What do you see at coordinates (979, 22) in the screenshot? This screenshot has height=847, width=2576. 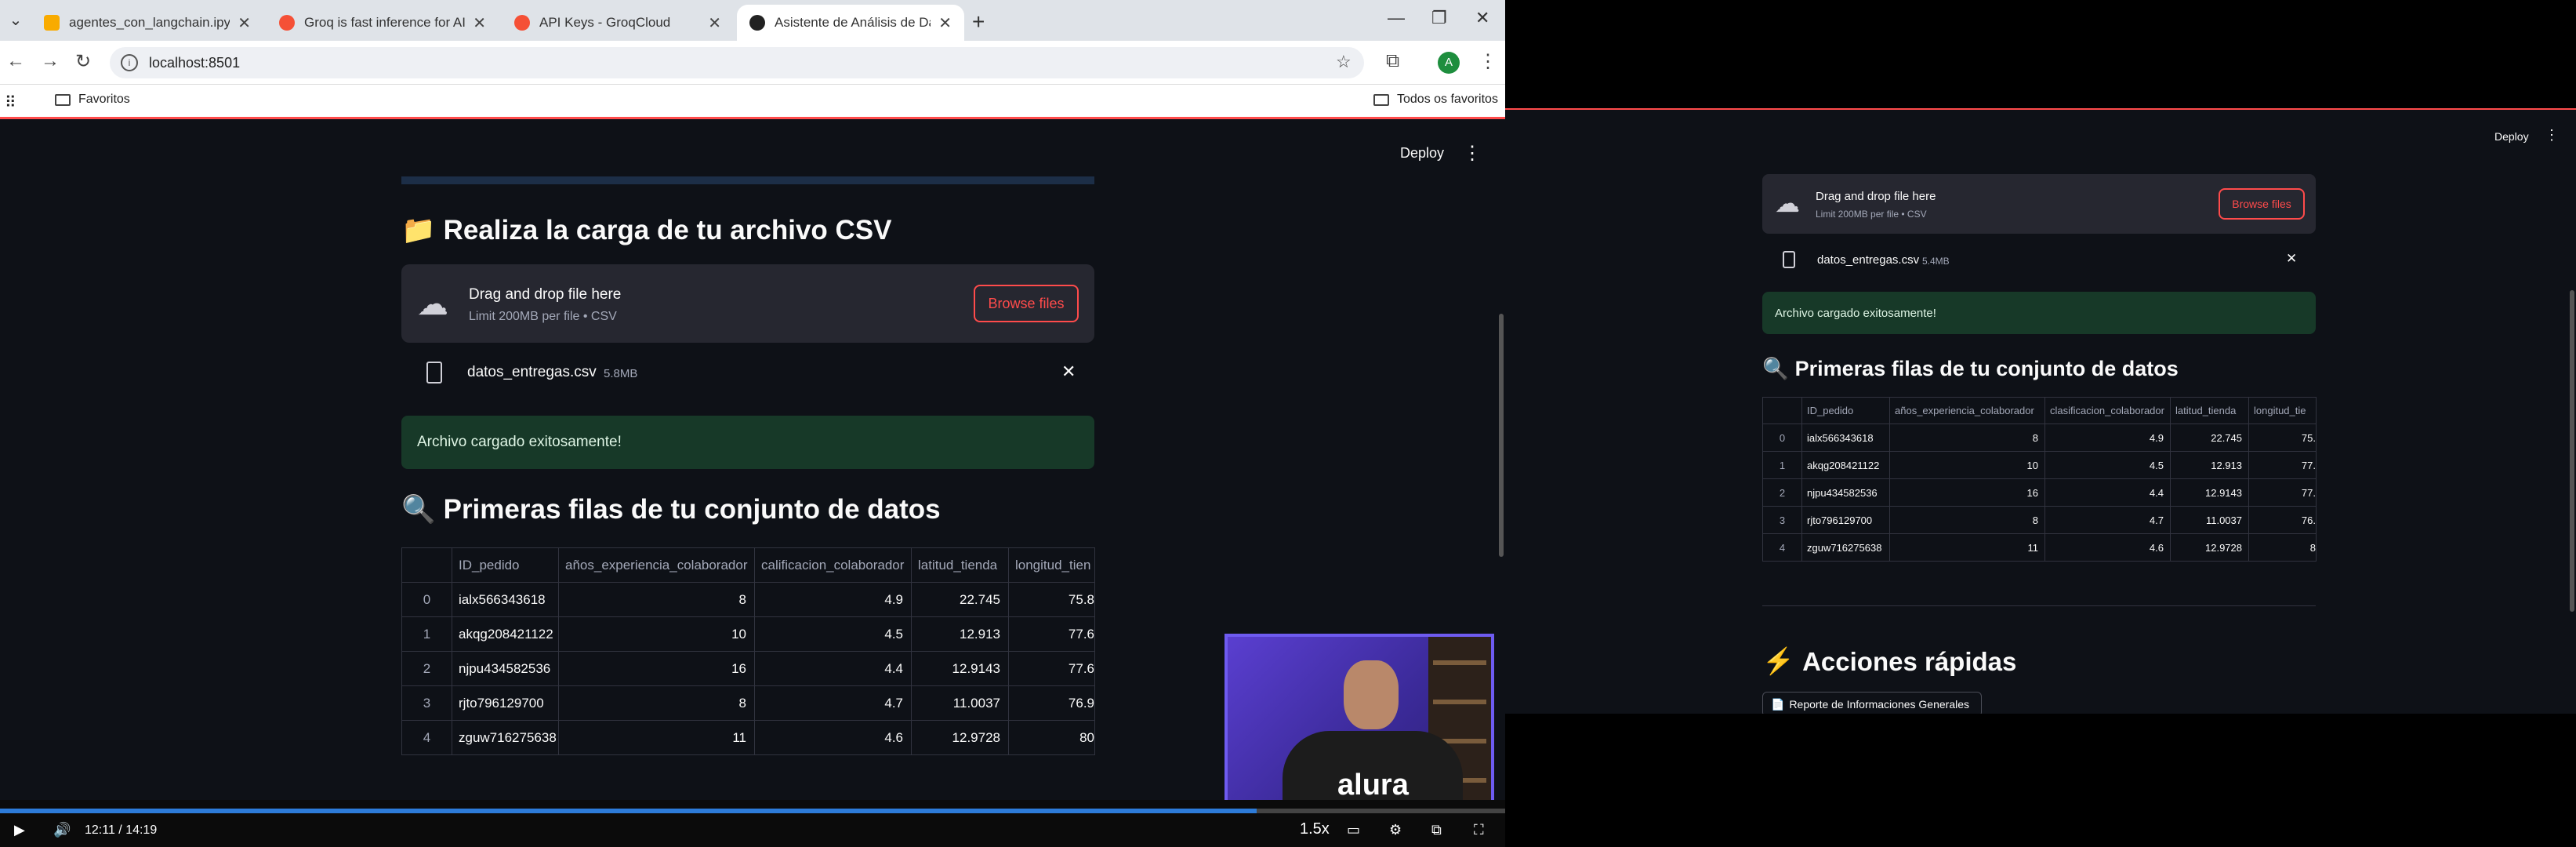 I see `new-tab-icon: +` at bounding box center [979, 22].